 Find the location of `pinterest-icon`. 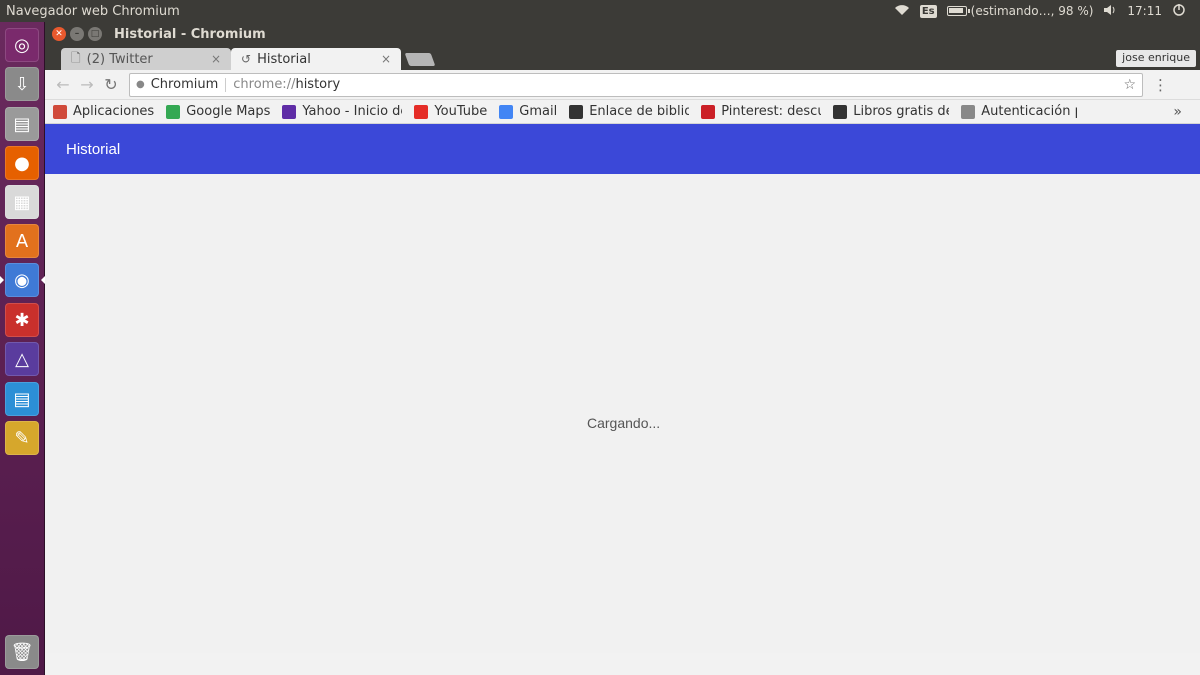

pinterest-icon is located at coordinates (708, 111).